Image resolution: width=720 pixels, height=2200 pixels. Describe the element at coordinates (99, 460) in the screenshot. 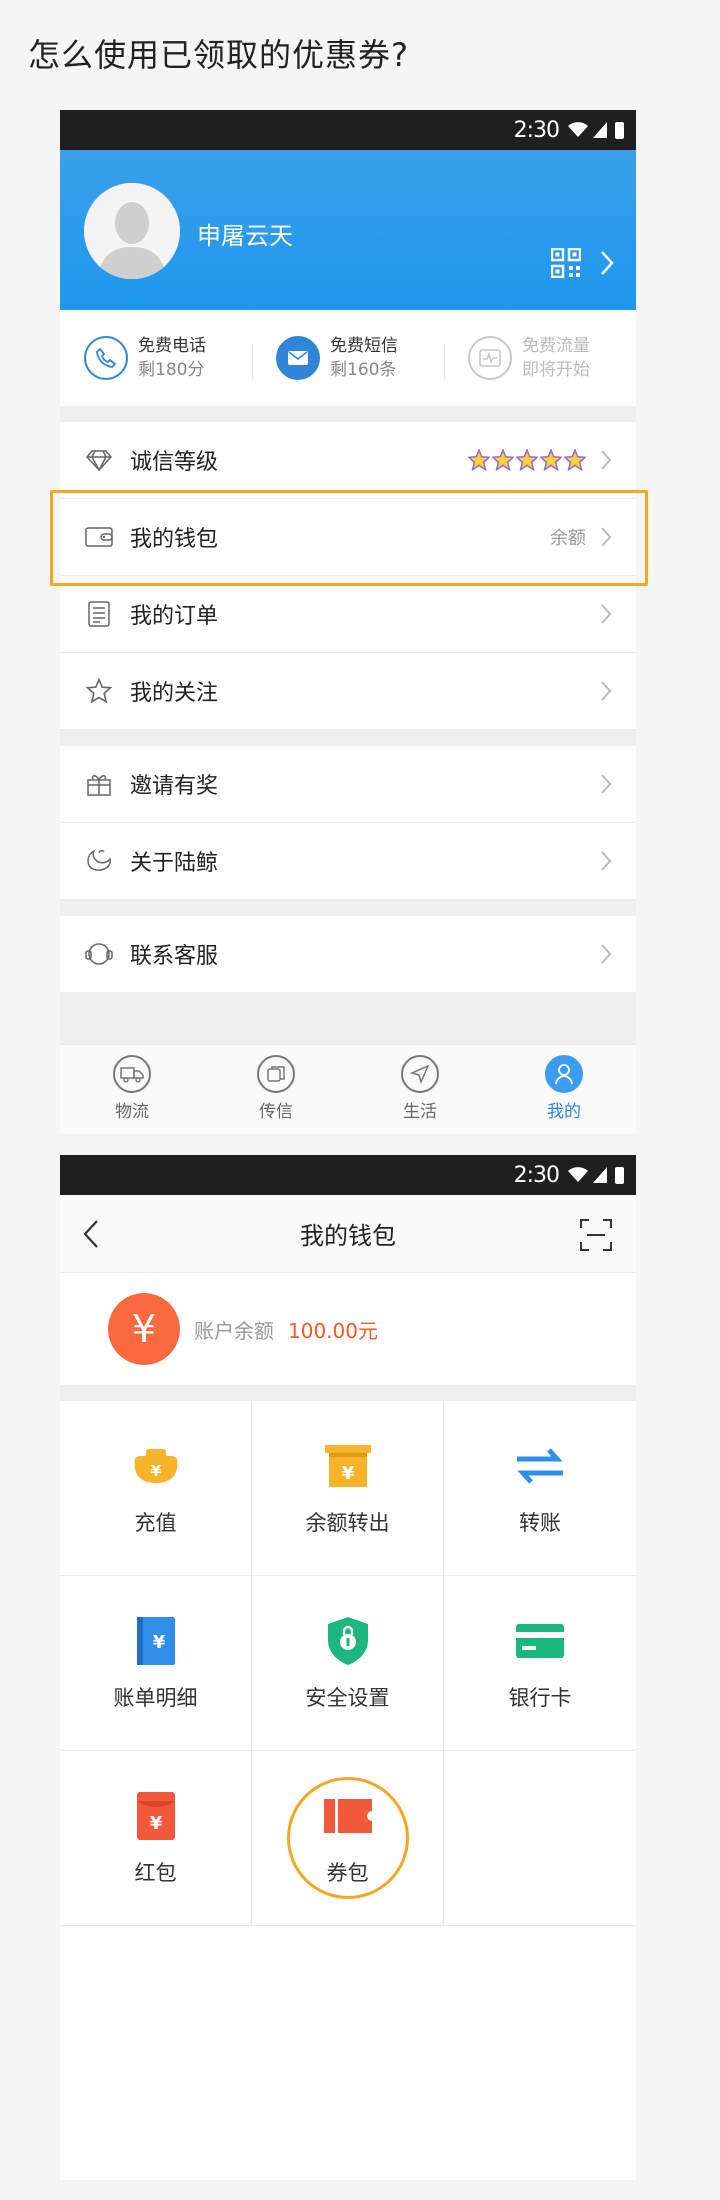

I see `diamond-icon` at that location.